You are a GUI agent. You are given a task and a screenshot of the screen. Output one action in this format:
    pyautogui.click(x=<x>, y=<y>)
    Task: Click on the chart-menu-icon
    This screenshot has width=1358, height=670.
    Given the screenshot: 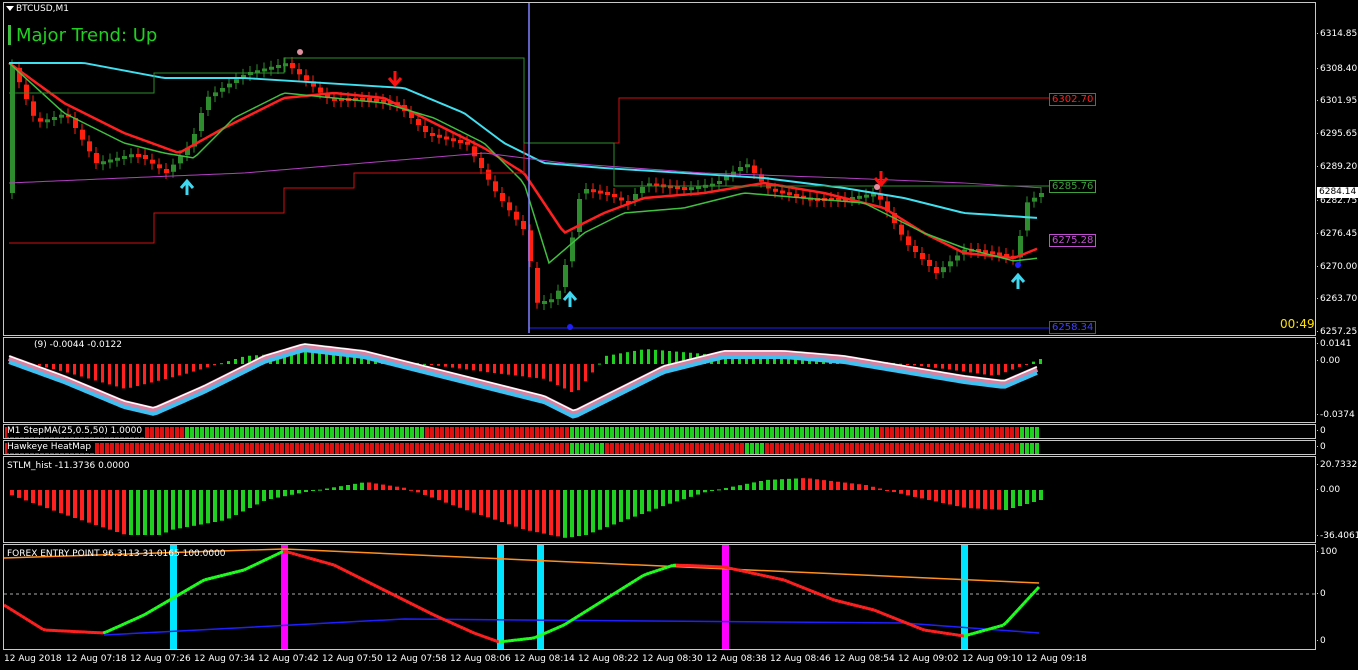 What is the action you would take?
    pyautogui.click(x=10, y=8)
    